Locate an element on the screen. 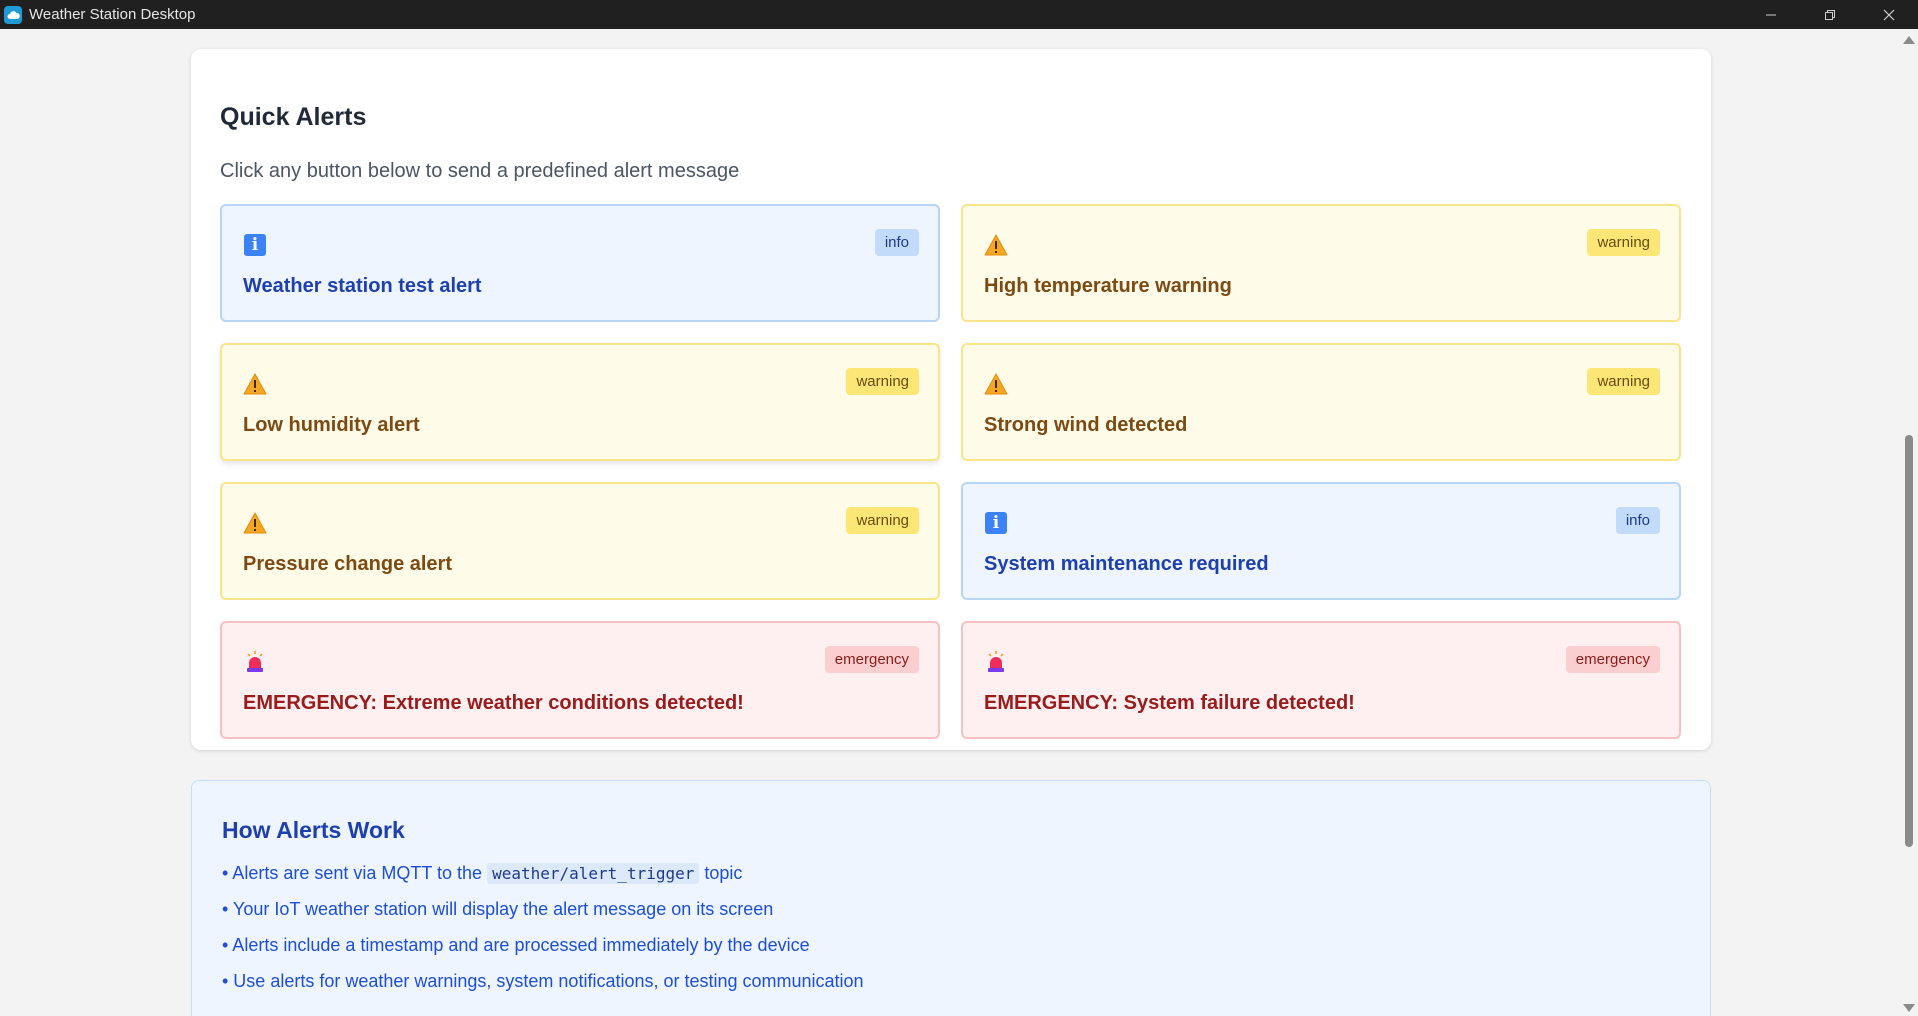  cloud-icon is located at coordinates (13, 14).